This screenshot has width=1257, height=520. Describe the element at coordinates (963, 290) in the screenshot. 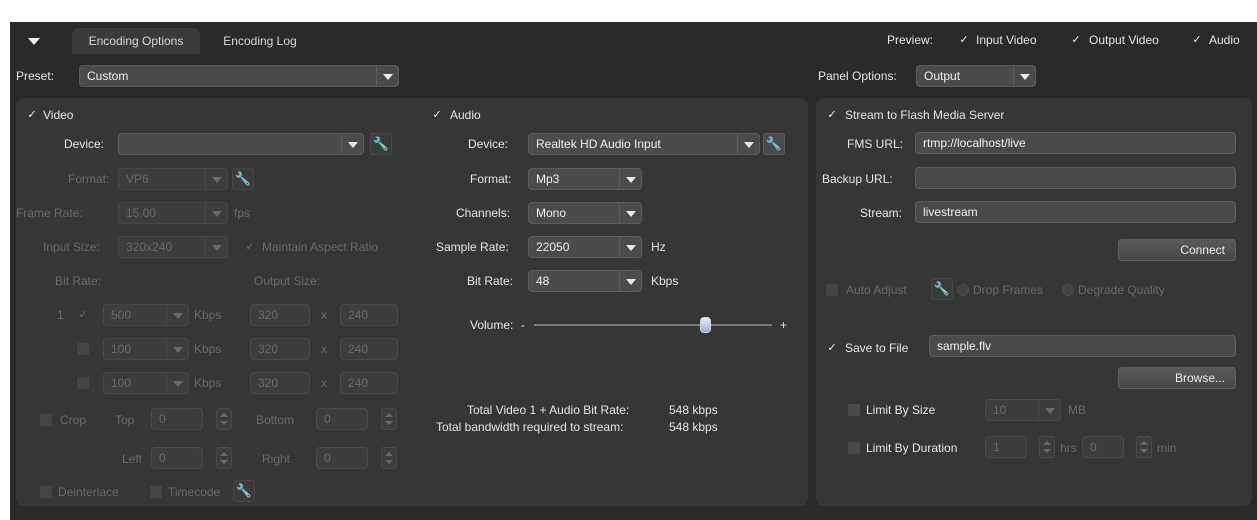

I see `drop-frames-radio` at that location.